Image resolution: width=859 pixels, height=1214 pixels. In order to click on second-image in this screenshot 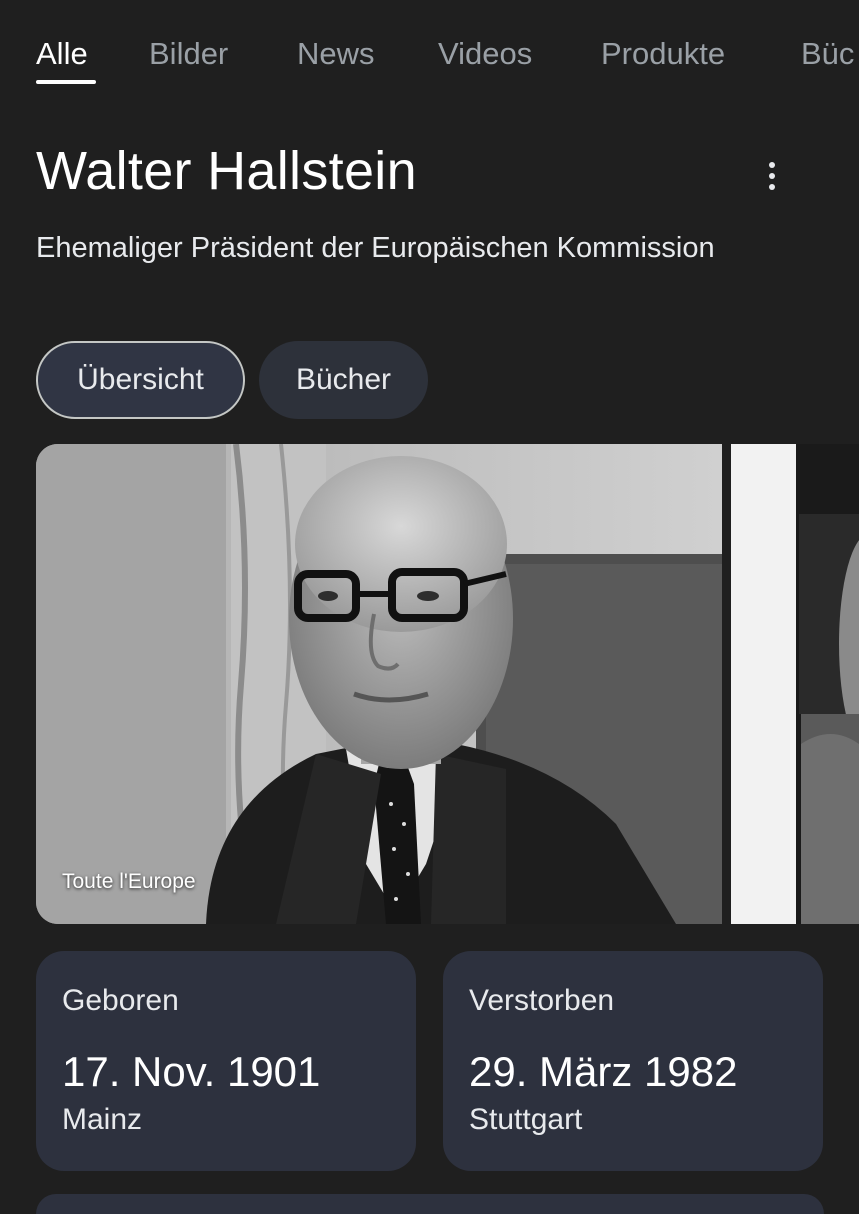, I will do `click(795, 684)`.